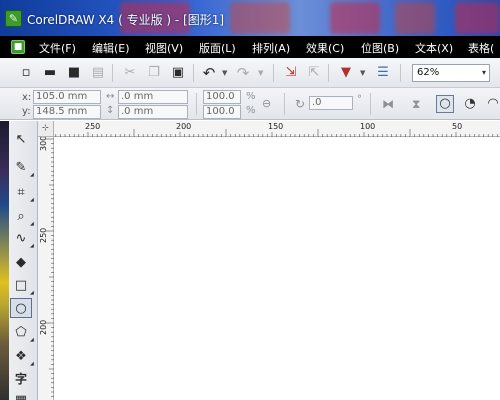 This screenshot has height=400, width=500. Describe the element at coordinates (481, 48) in the screenshot. I see `menu-table: 表格(` at that location.